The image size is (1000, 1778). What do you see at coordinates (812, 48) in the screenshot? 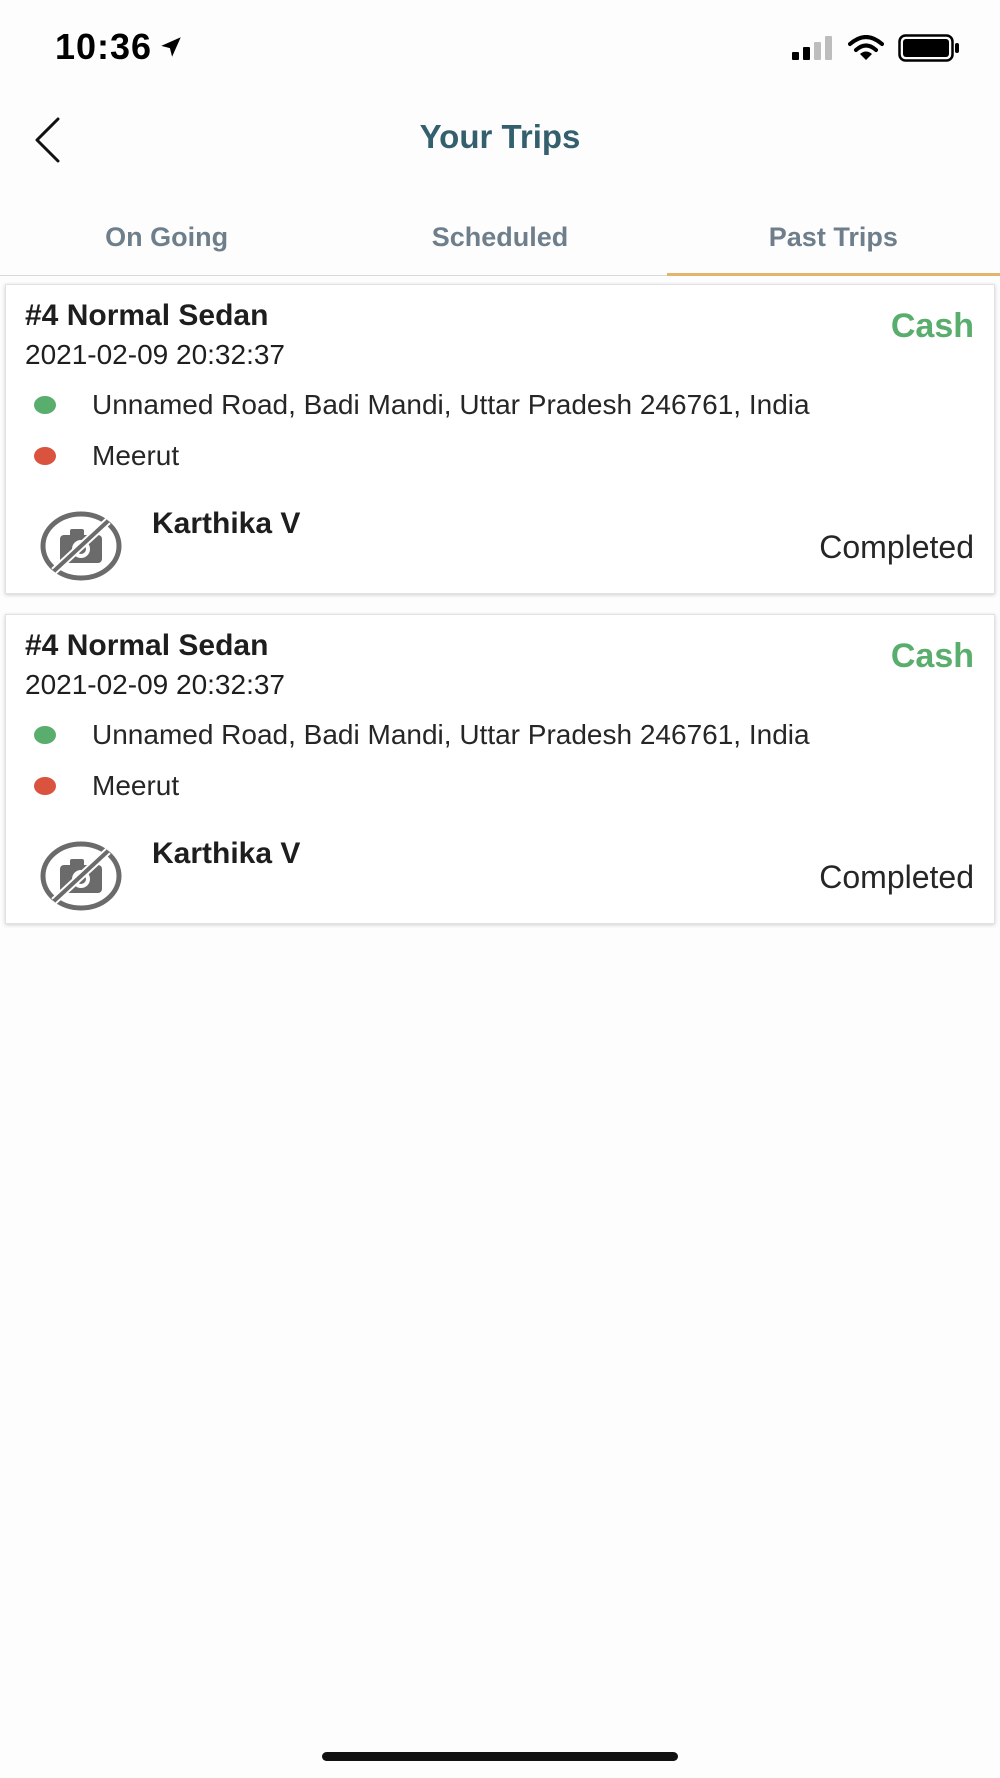
I see `cellular-signal-icon` at bounding box center [812, 48].